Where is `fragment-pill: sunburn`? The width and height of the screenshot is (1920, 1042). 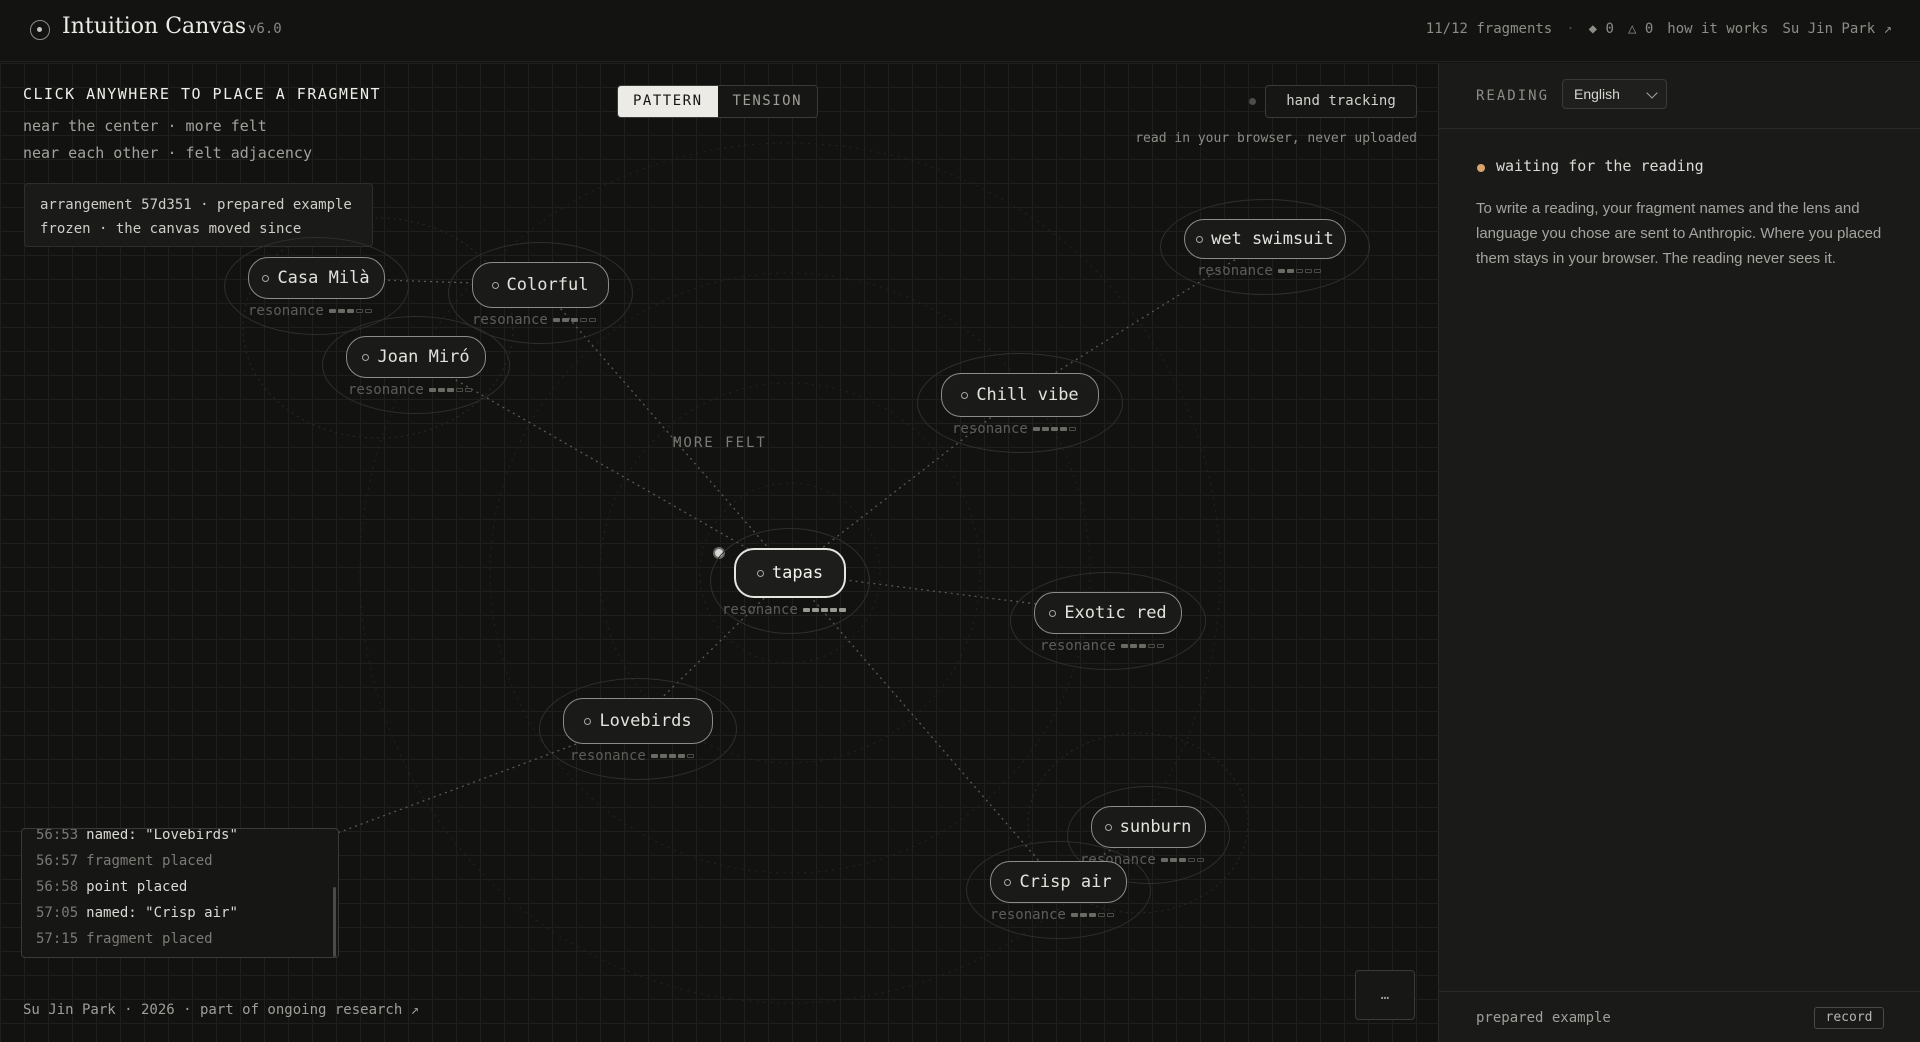 fragment-pill: sunburn is located at coordinates (1148, 827).